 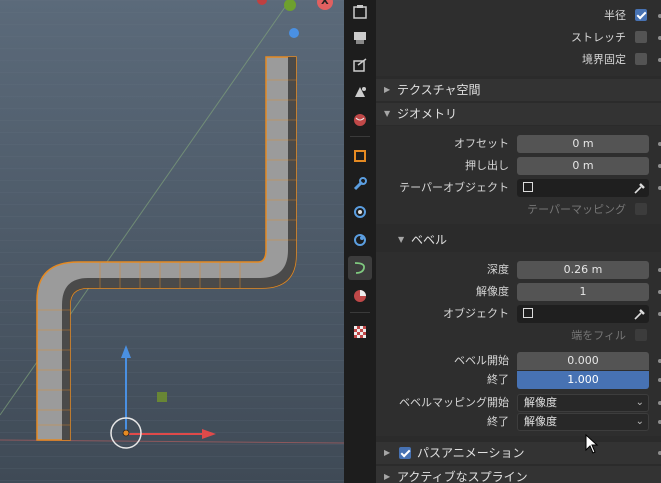 What do you see at coordinates (583, 292) in the screenshot?
I see `resolution-field: 1` at bounding box center [583, 292].